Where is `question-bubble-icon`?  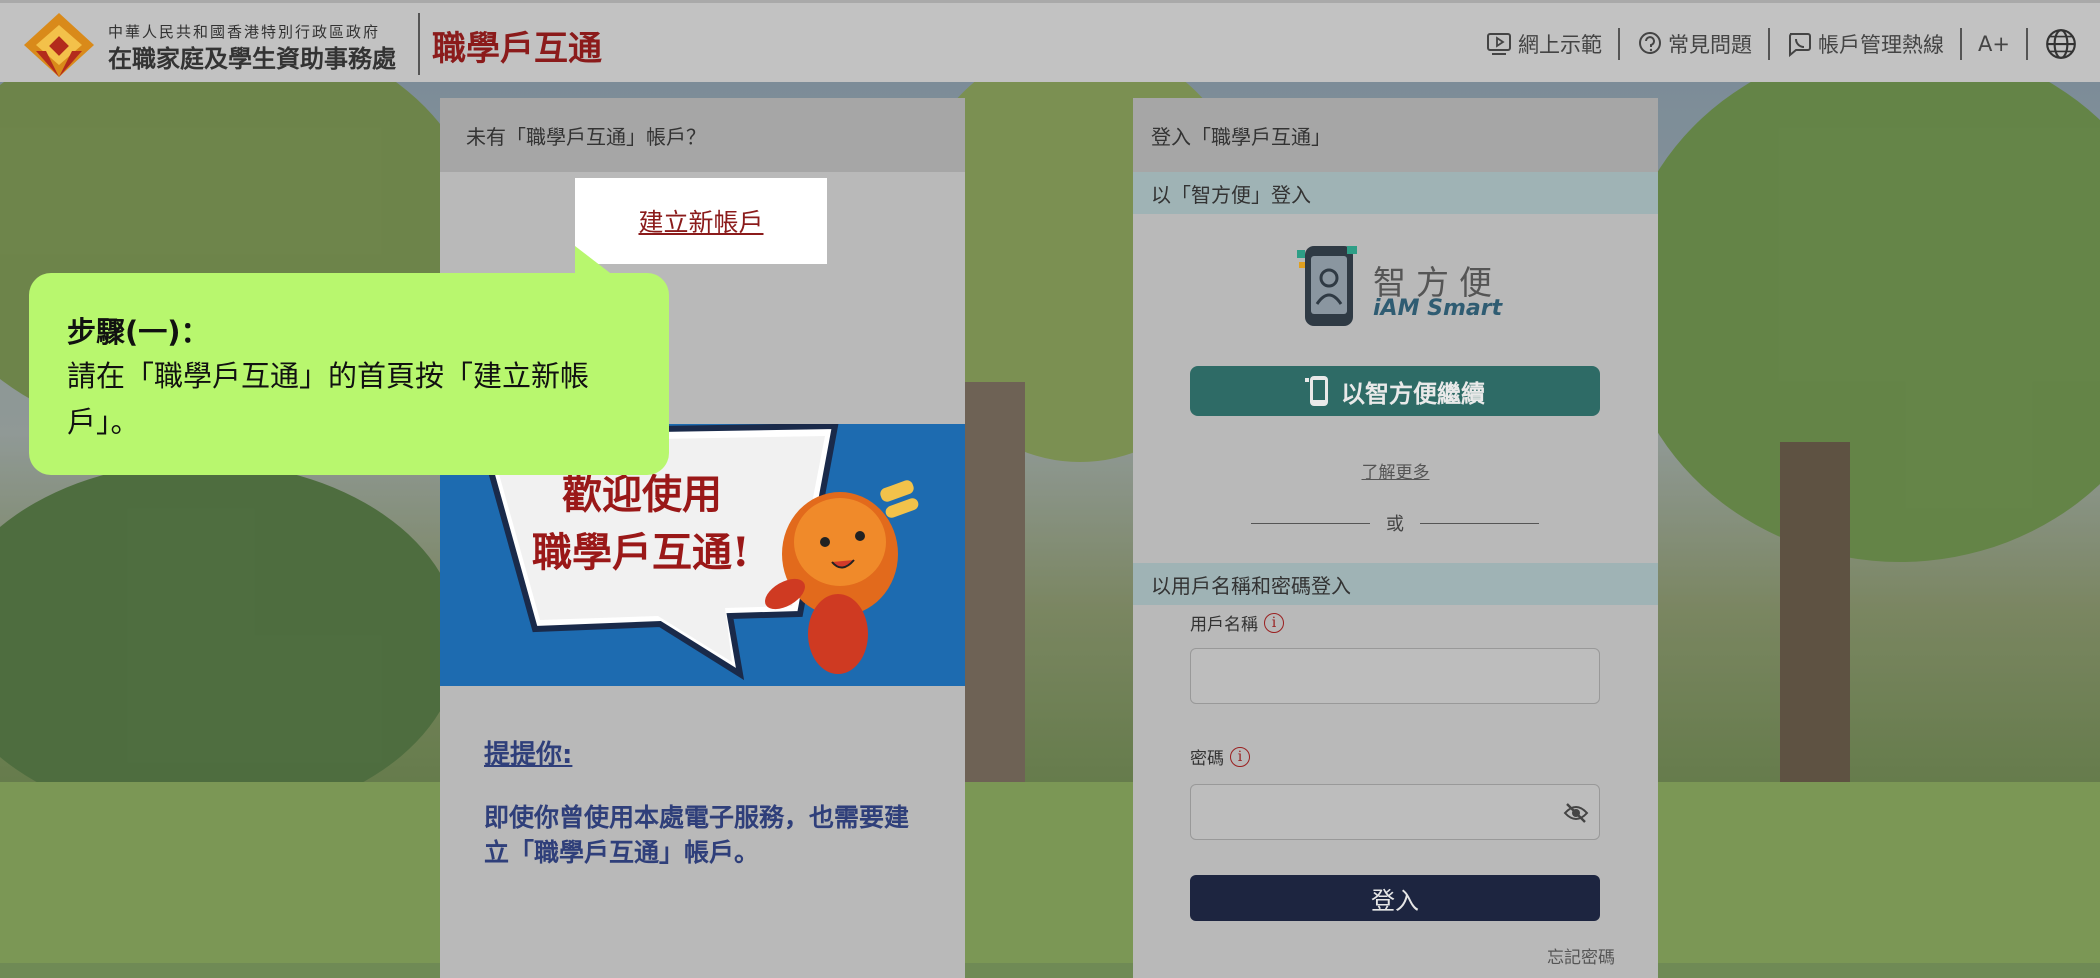
question-bubble-icon is located at coordinates (1650, 43).